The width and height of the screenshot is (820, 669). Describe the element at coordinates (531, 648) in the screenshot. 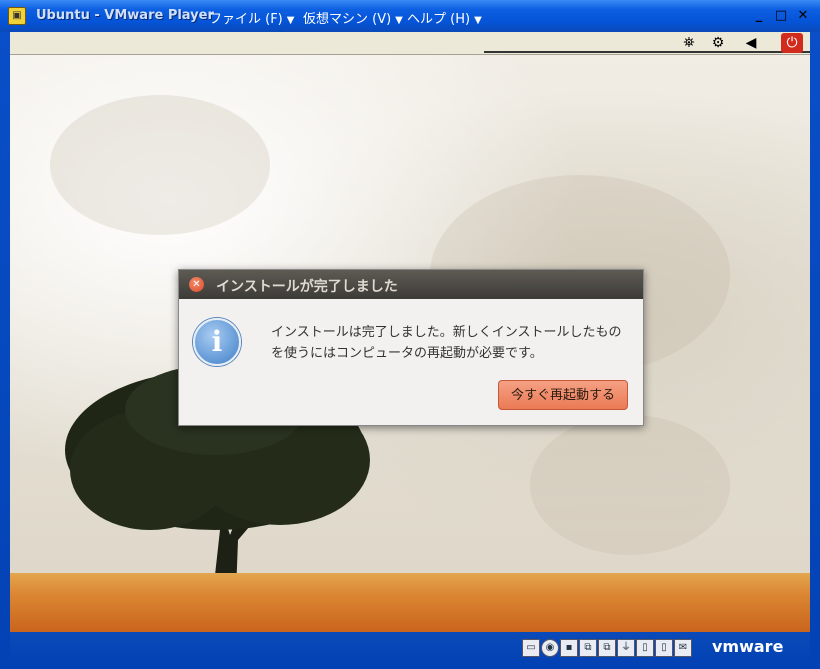

I see `hdd-icon: ▭` at that location.